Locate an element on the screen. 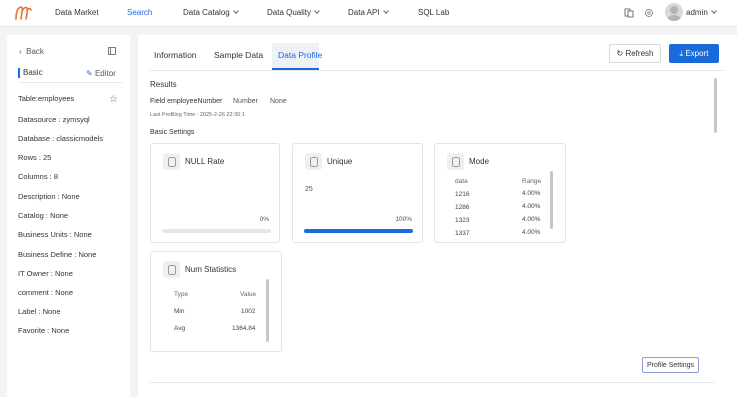  back-button: ‹ Back is located at coordinates (31, 51).